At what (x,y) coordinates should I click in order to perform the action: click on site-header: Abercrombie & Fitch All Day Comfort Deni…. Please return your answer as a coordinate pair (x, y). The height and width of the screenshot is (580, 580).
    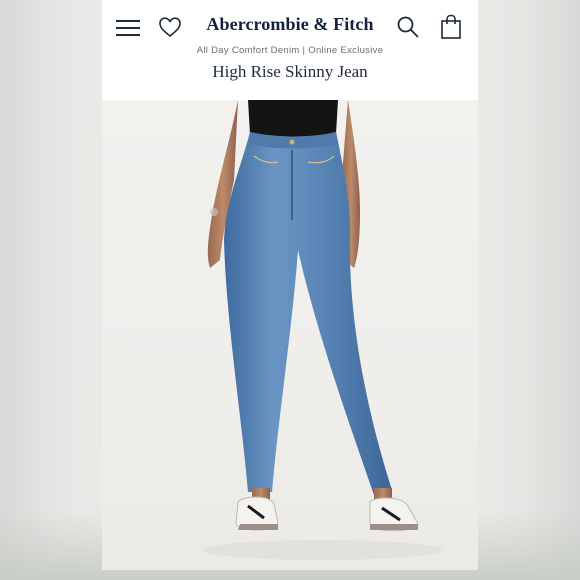
    Looking at the image, I should click on (290, 50).